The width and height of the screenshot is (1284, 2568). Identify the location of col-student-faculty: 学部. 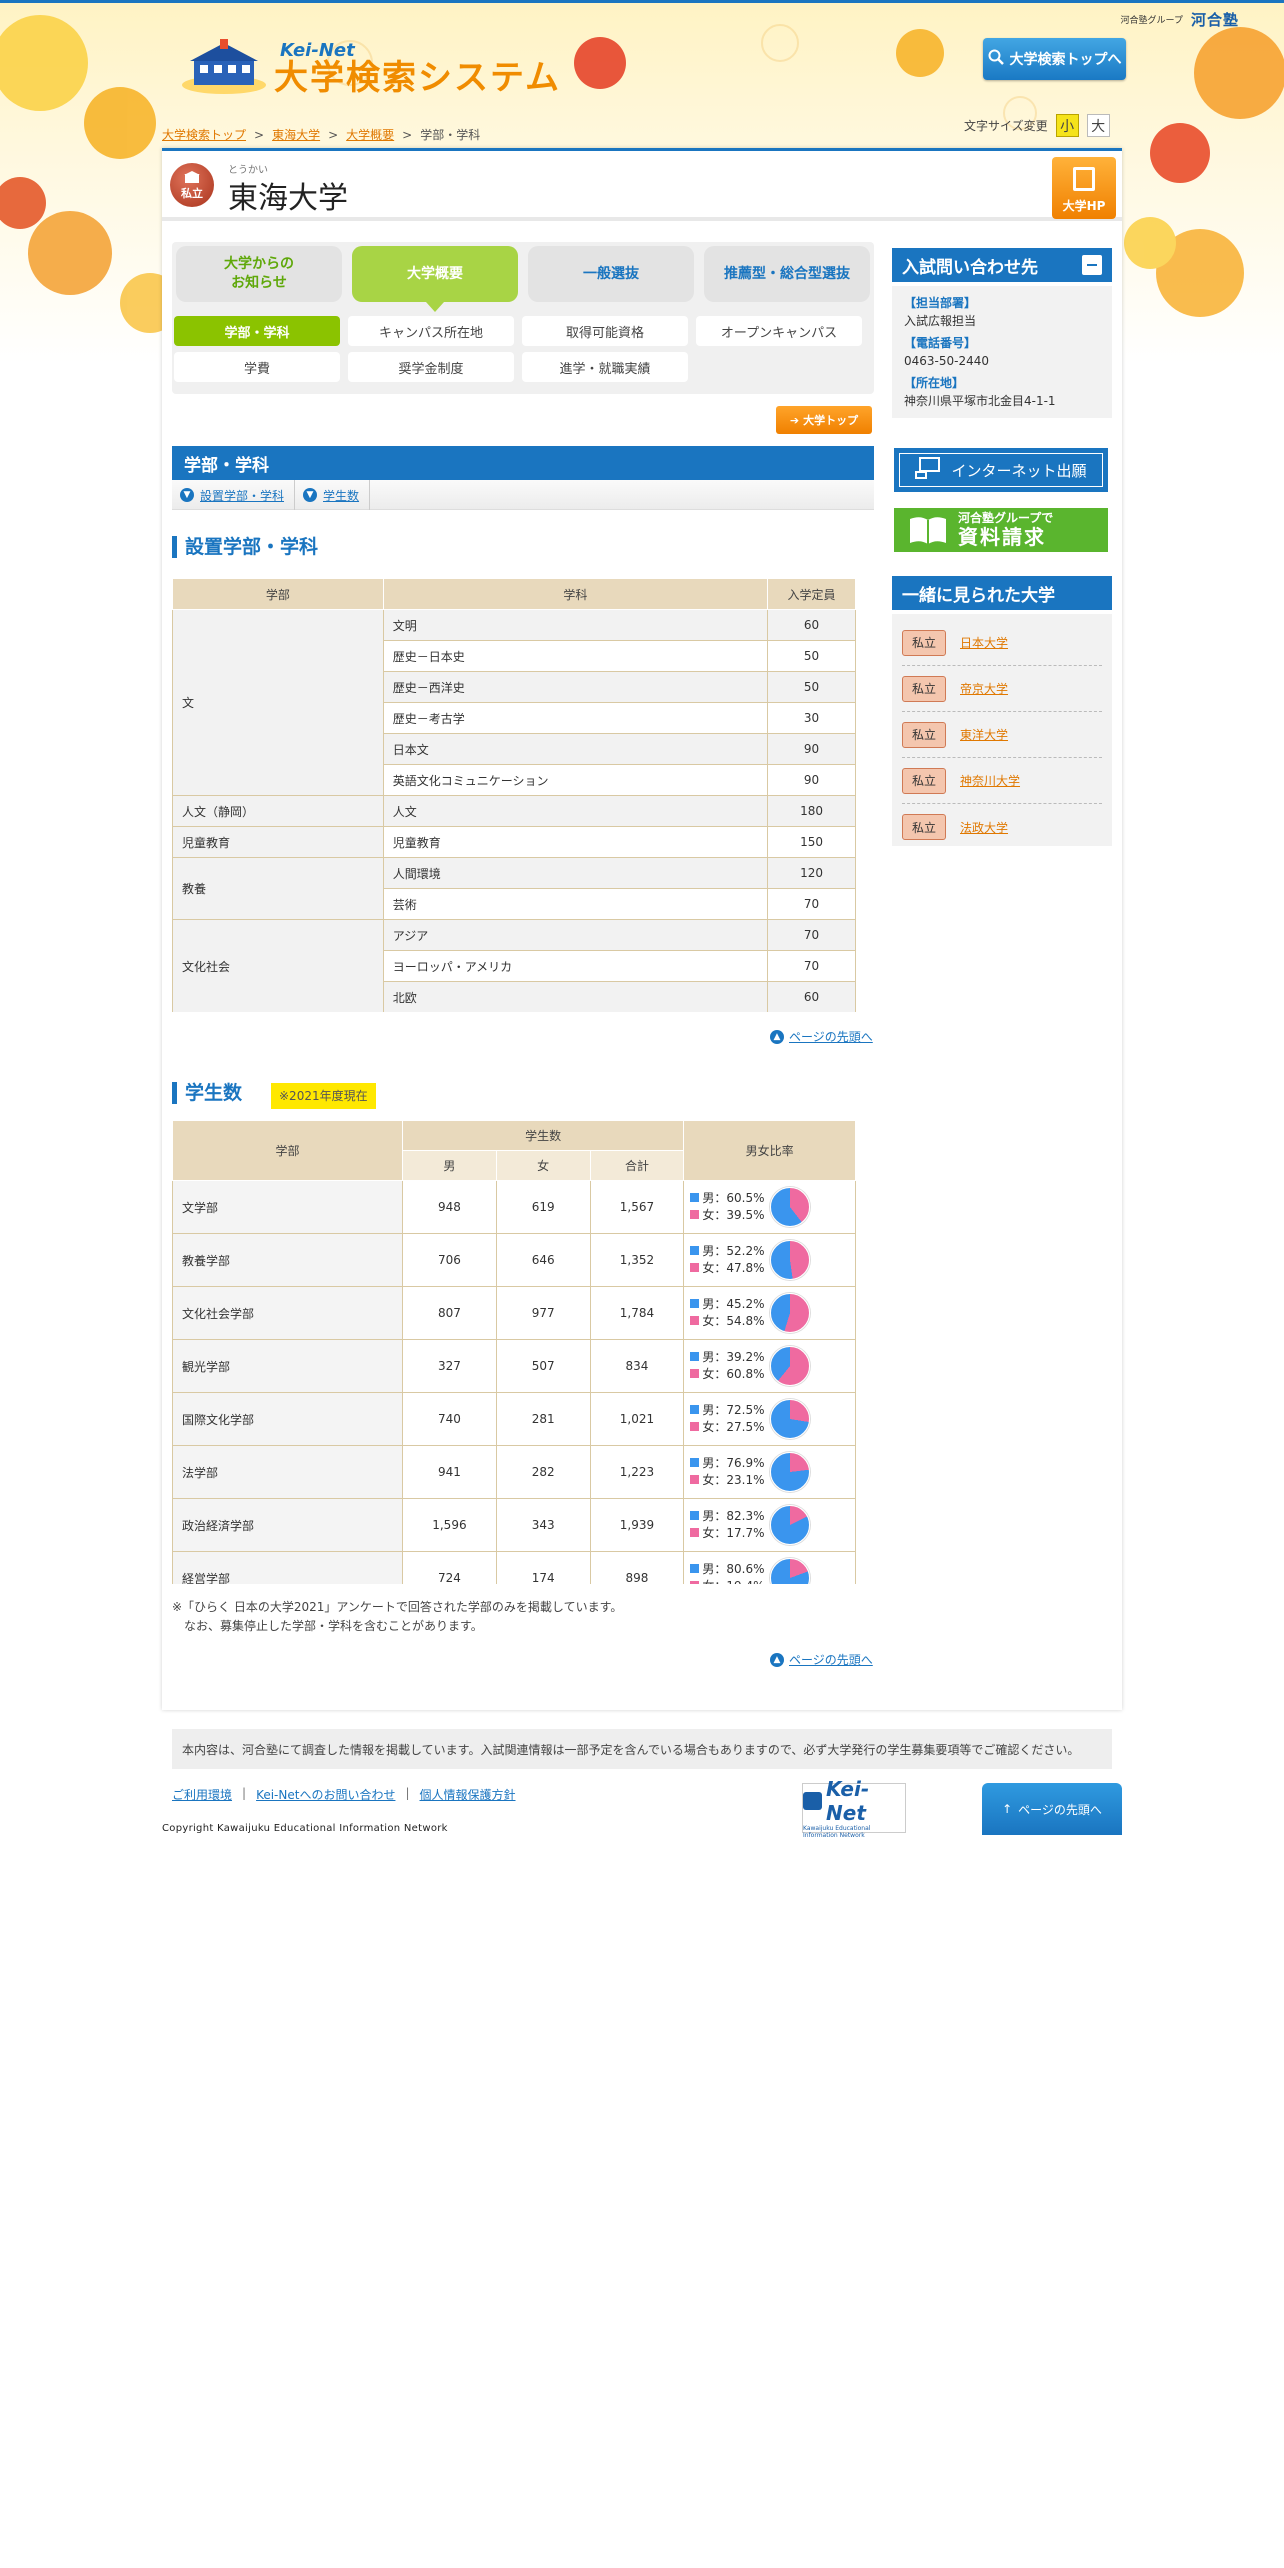
(288, 1150).